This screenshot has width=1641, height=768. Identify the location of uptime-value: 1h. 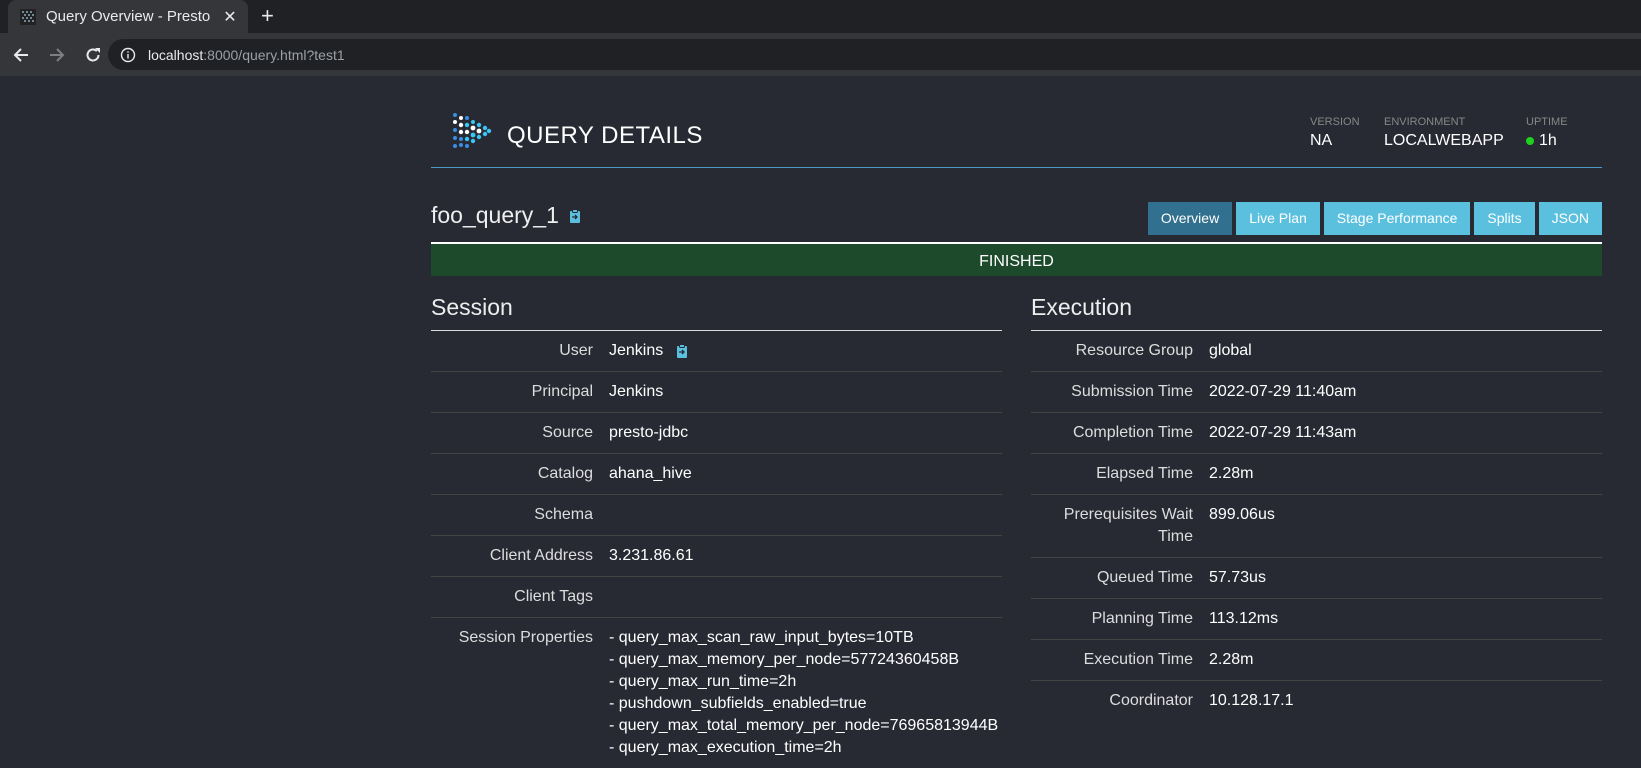
(1548, 140).